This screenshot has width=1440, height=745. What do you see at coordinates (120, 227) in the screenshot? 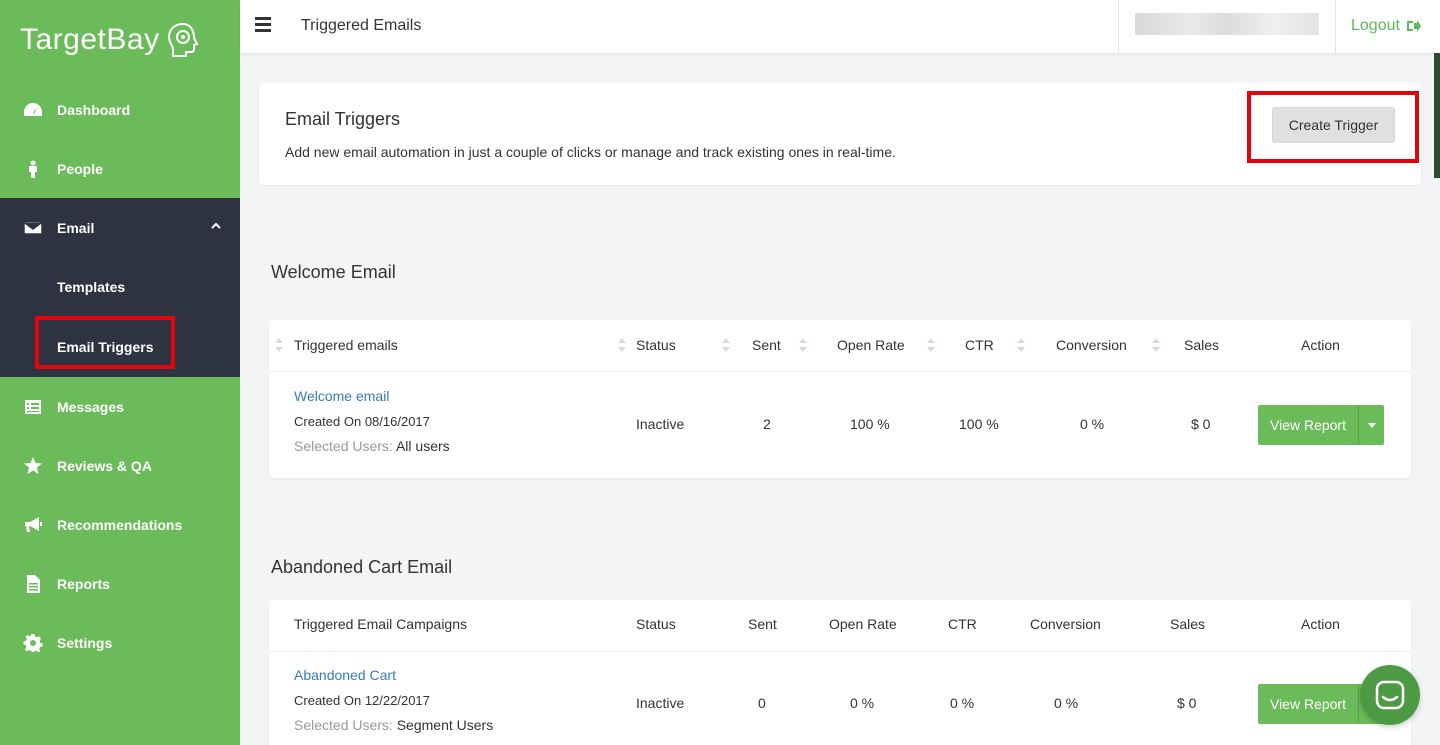
I see `sidebar-item-email: Email` at bounding box center [120, 227].